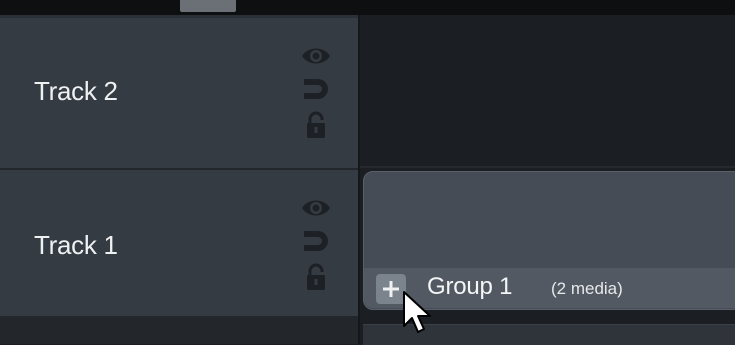 The image size is (735, 345). I want to click on group-media-count: (2 media), so click(587, 288).